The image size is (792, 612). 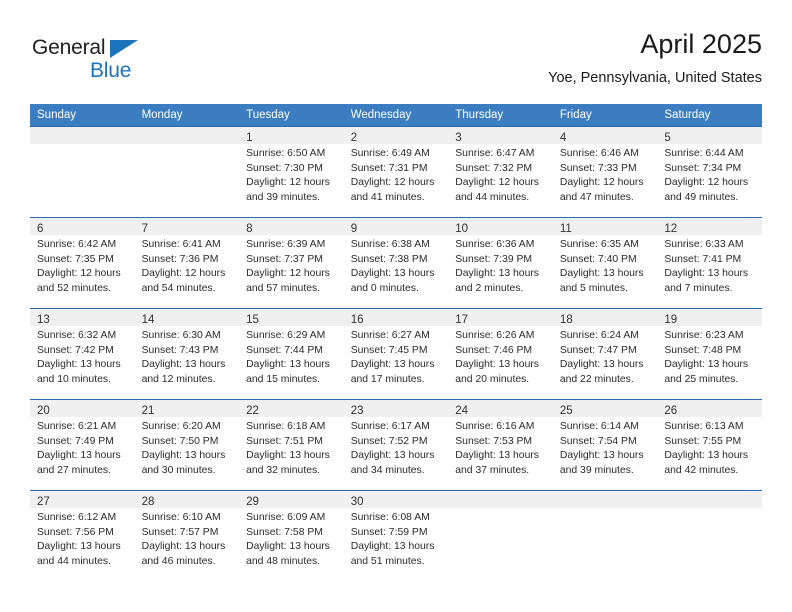 I want to click on sunrise-text: Sunrise: 6:08 AM, so click(x=390, y=517).